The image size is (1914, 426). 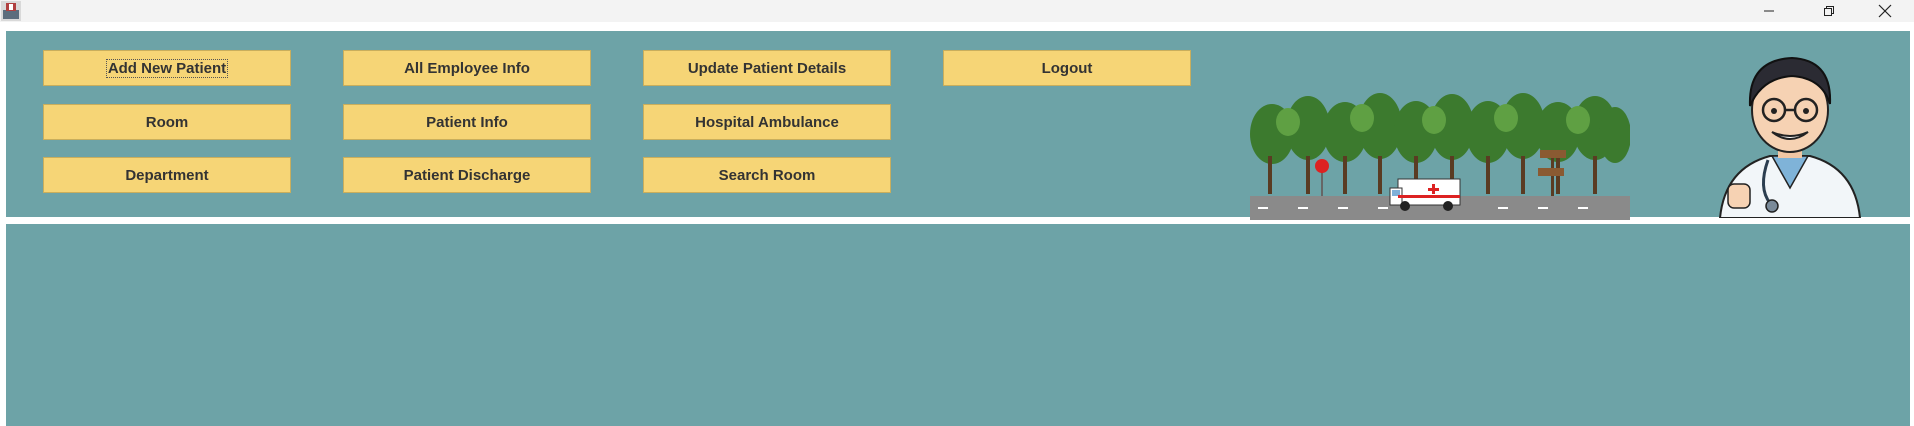 I want to click on update-patient-details-button: Update Patient Details, so click(x=767, y=68).